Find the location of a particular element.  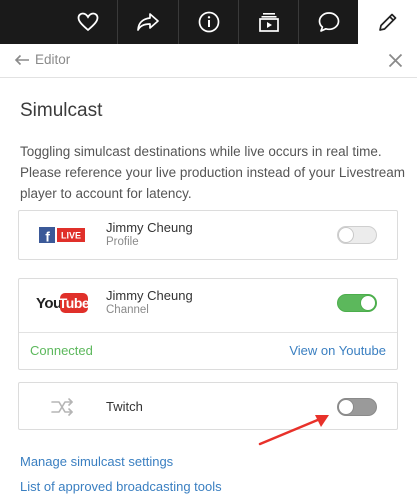

back-label: Editor is located at coordinates (53, 59).